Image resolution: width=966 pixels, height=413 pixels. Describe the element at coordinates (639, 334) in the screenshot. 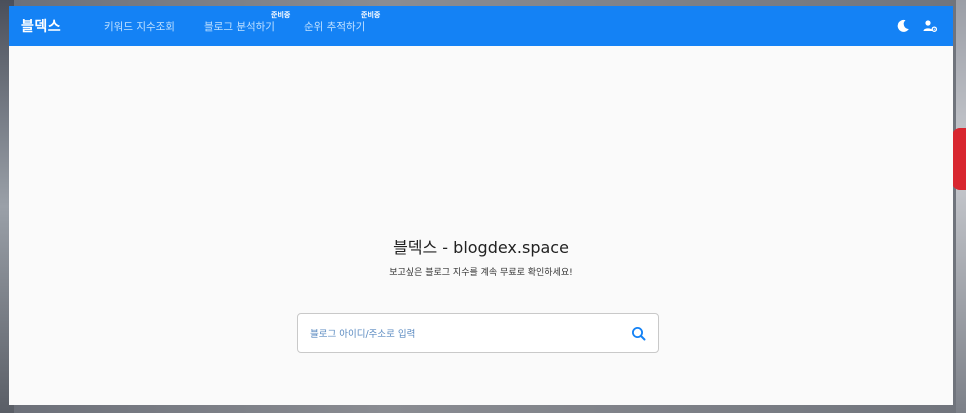

I see `search-icon` at that location.